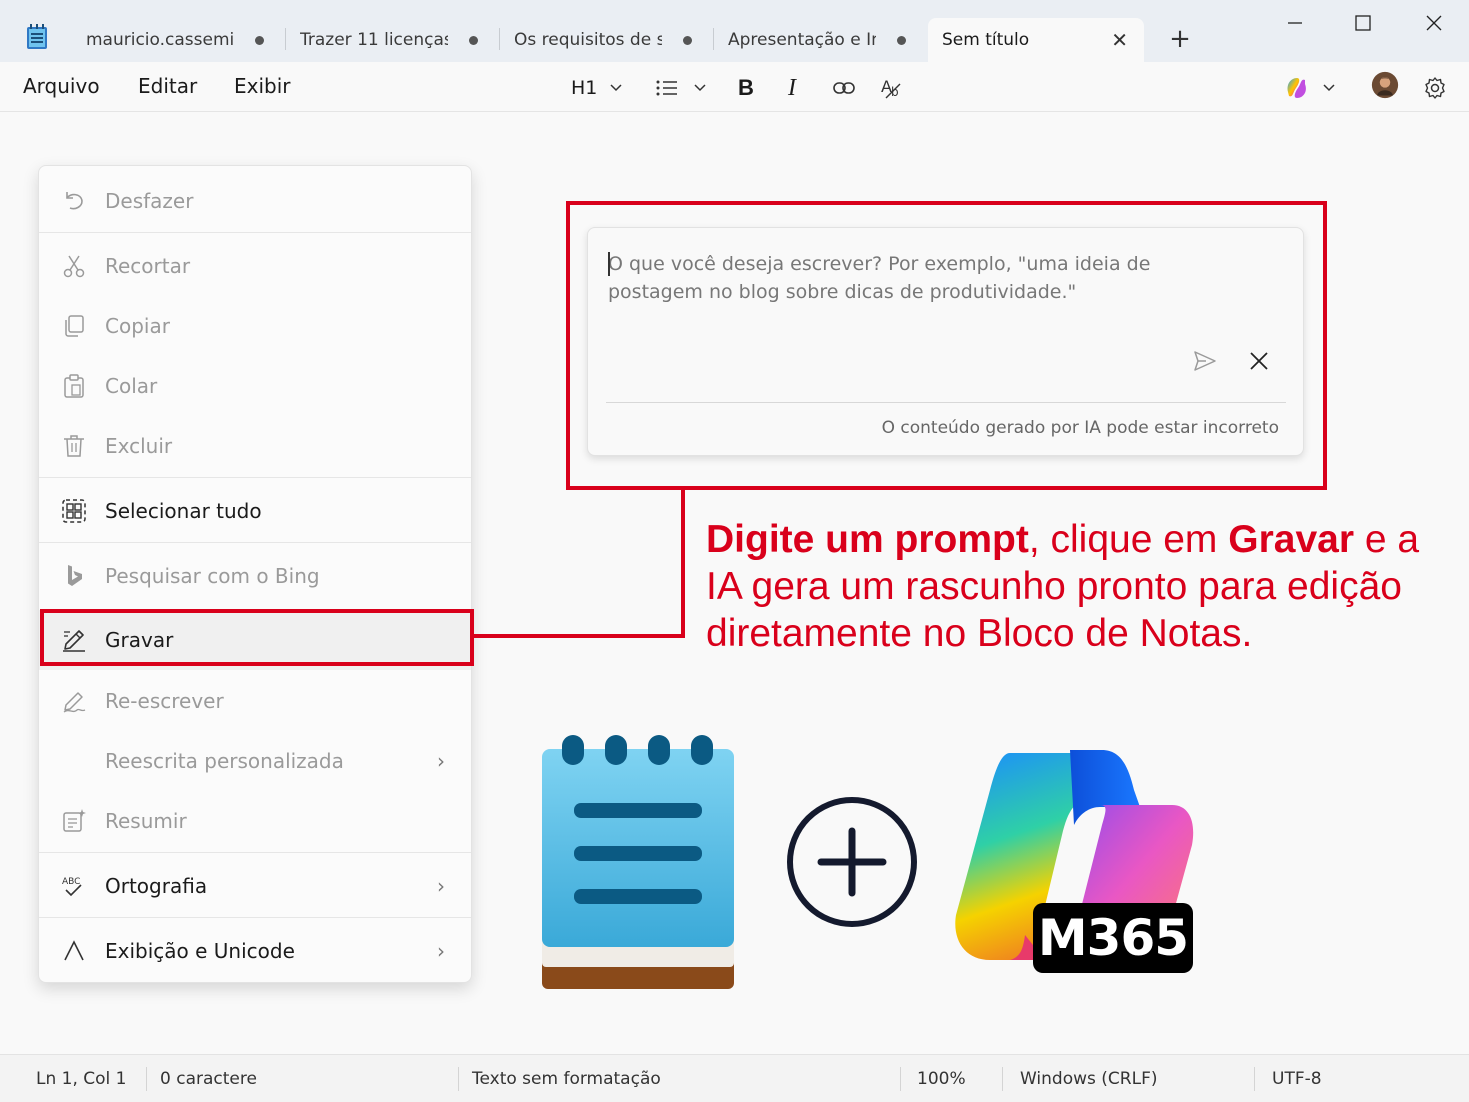  Describe the element at coordinates (257, 637) in the screenshot. I see `highlight-box-write` at that location.